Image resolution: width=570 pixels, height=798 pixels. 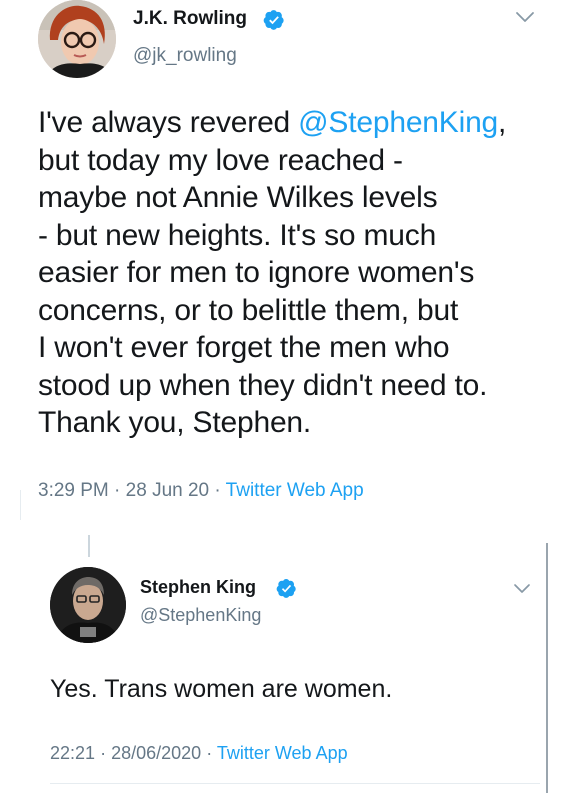 I want to click on tweet-text-segment: ,, so click(x=502, y=122).